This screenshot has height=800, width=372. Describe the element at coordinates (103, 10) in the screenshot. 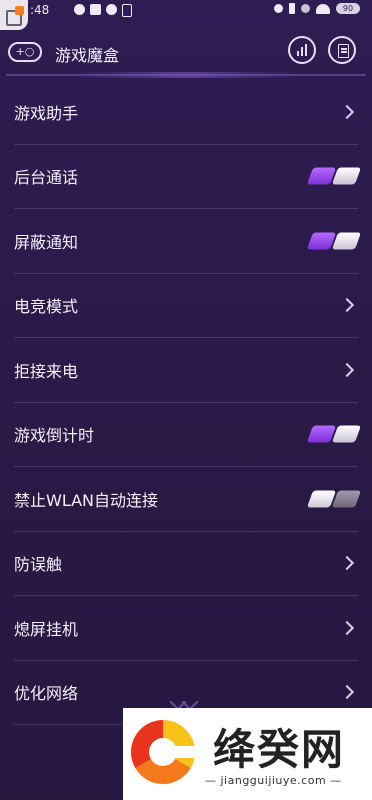

I see `notification-icons` at that location.